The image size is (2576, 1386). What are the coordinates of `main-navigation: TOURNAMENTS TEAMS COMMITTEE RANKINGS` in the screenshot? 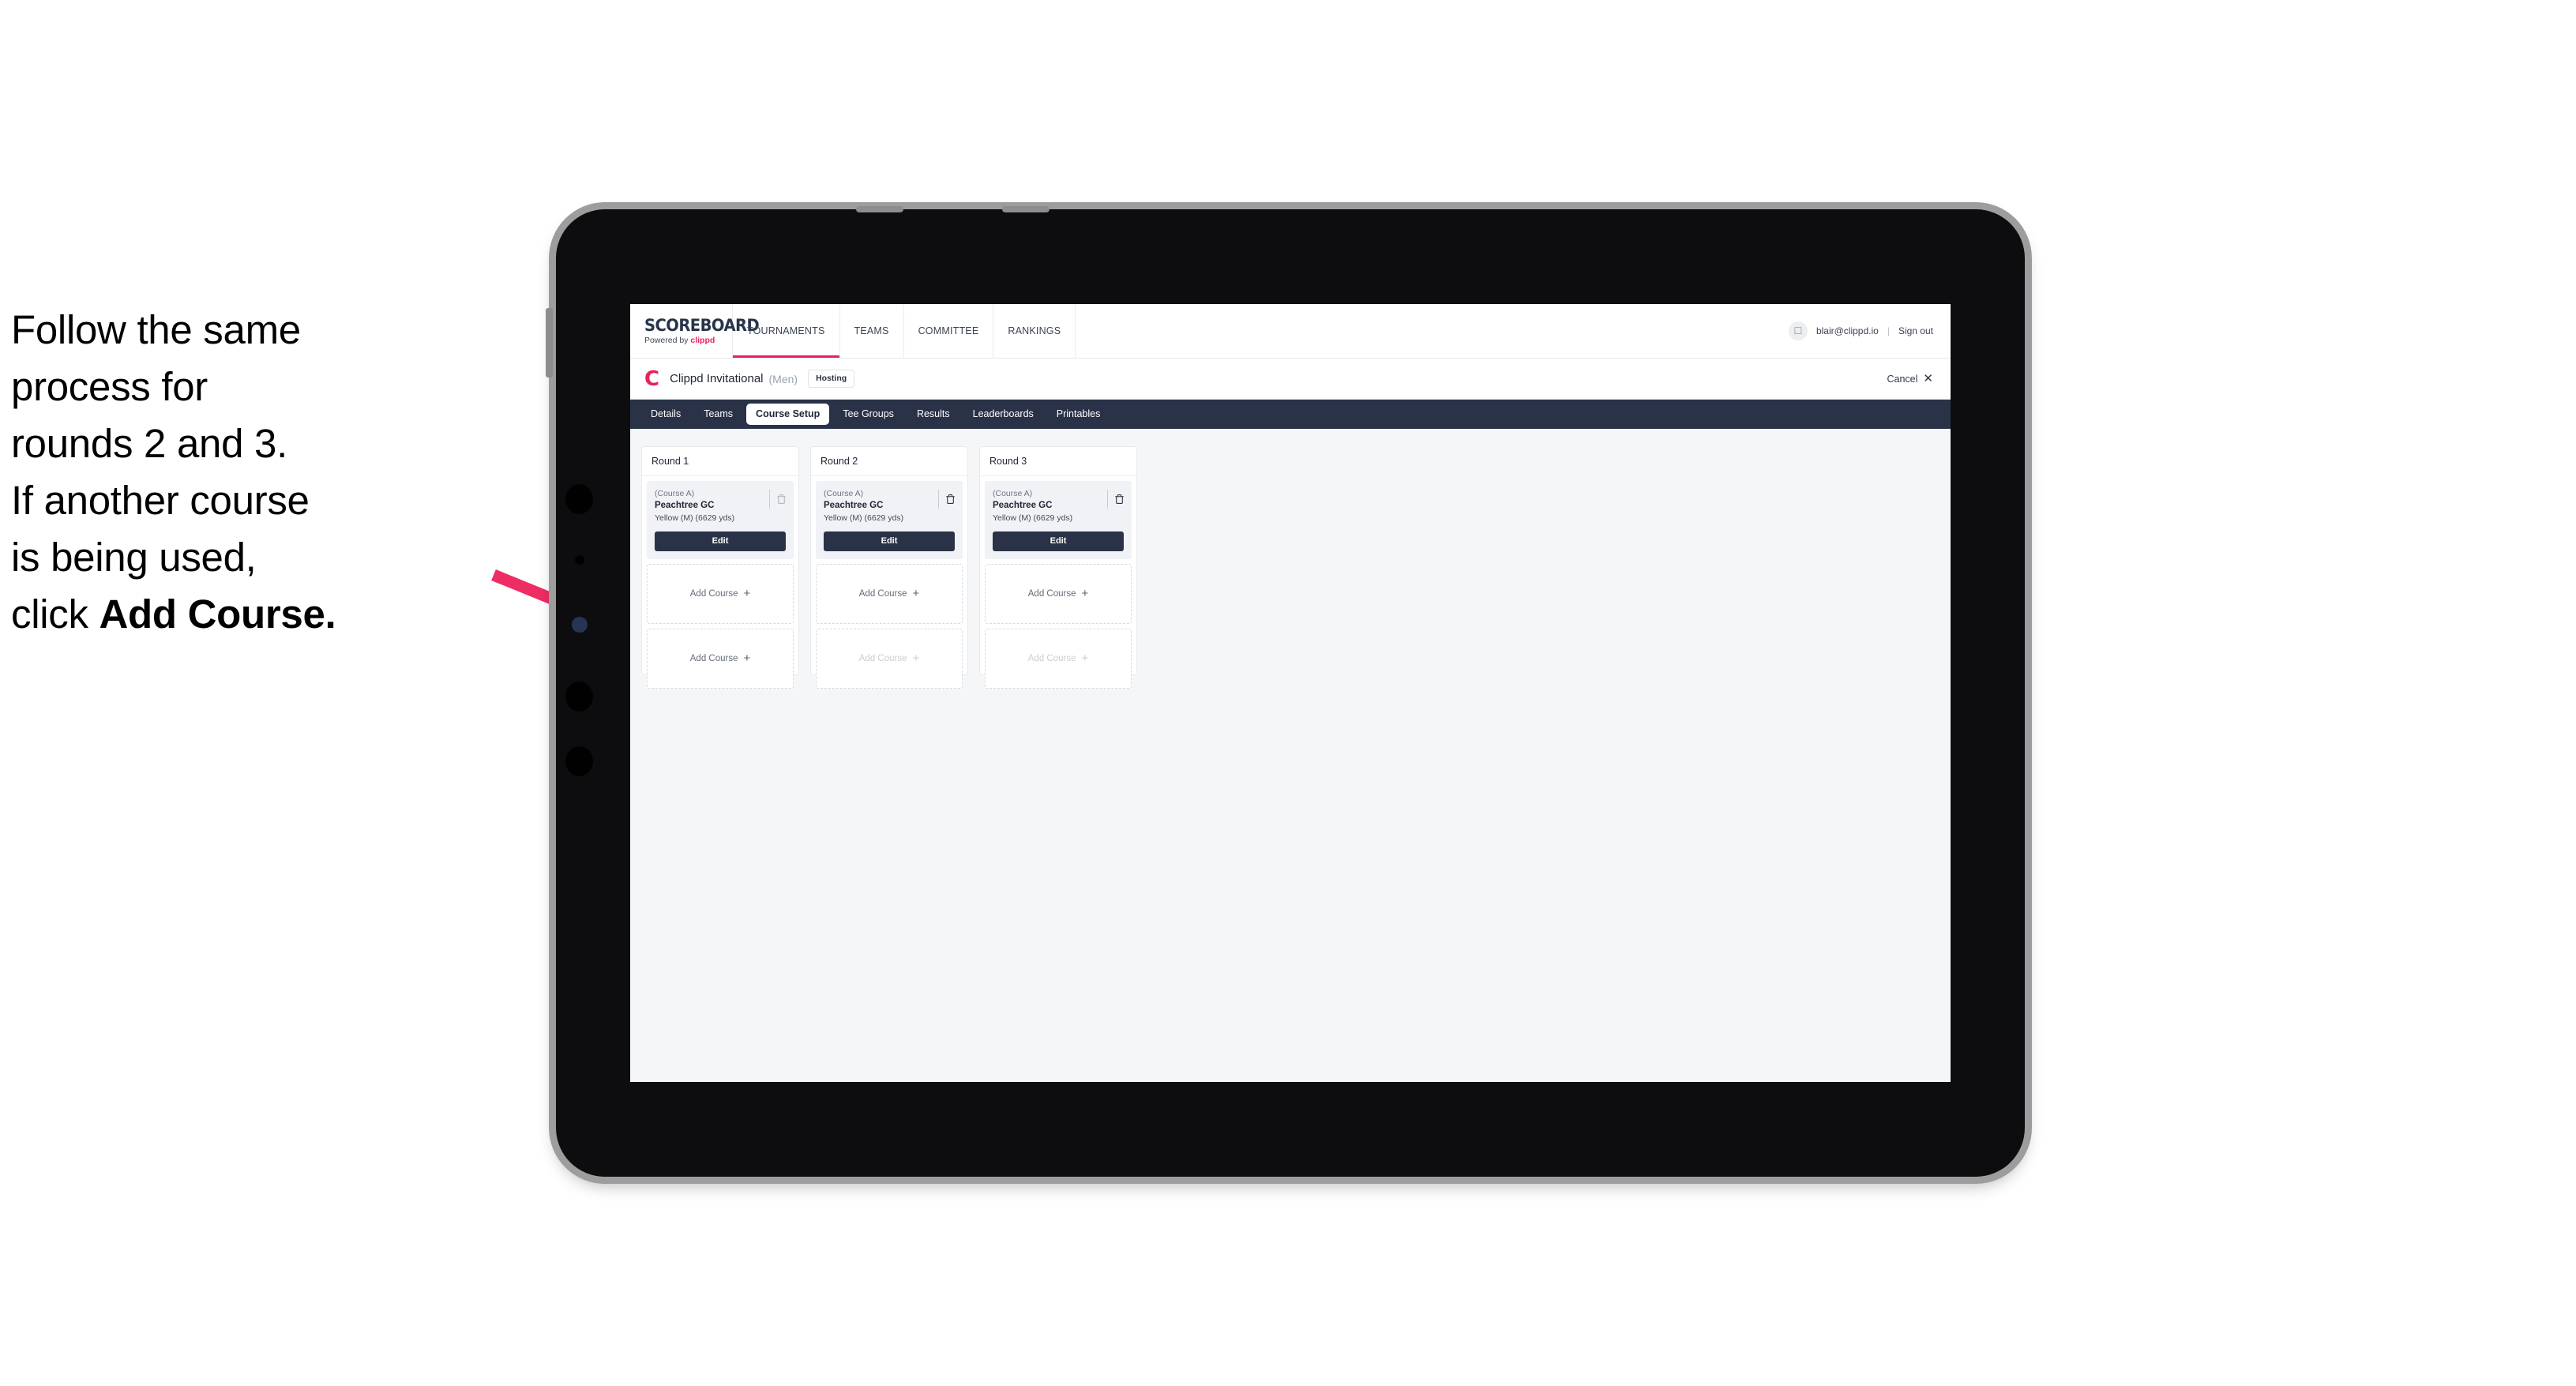 It's located at (904, 331).